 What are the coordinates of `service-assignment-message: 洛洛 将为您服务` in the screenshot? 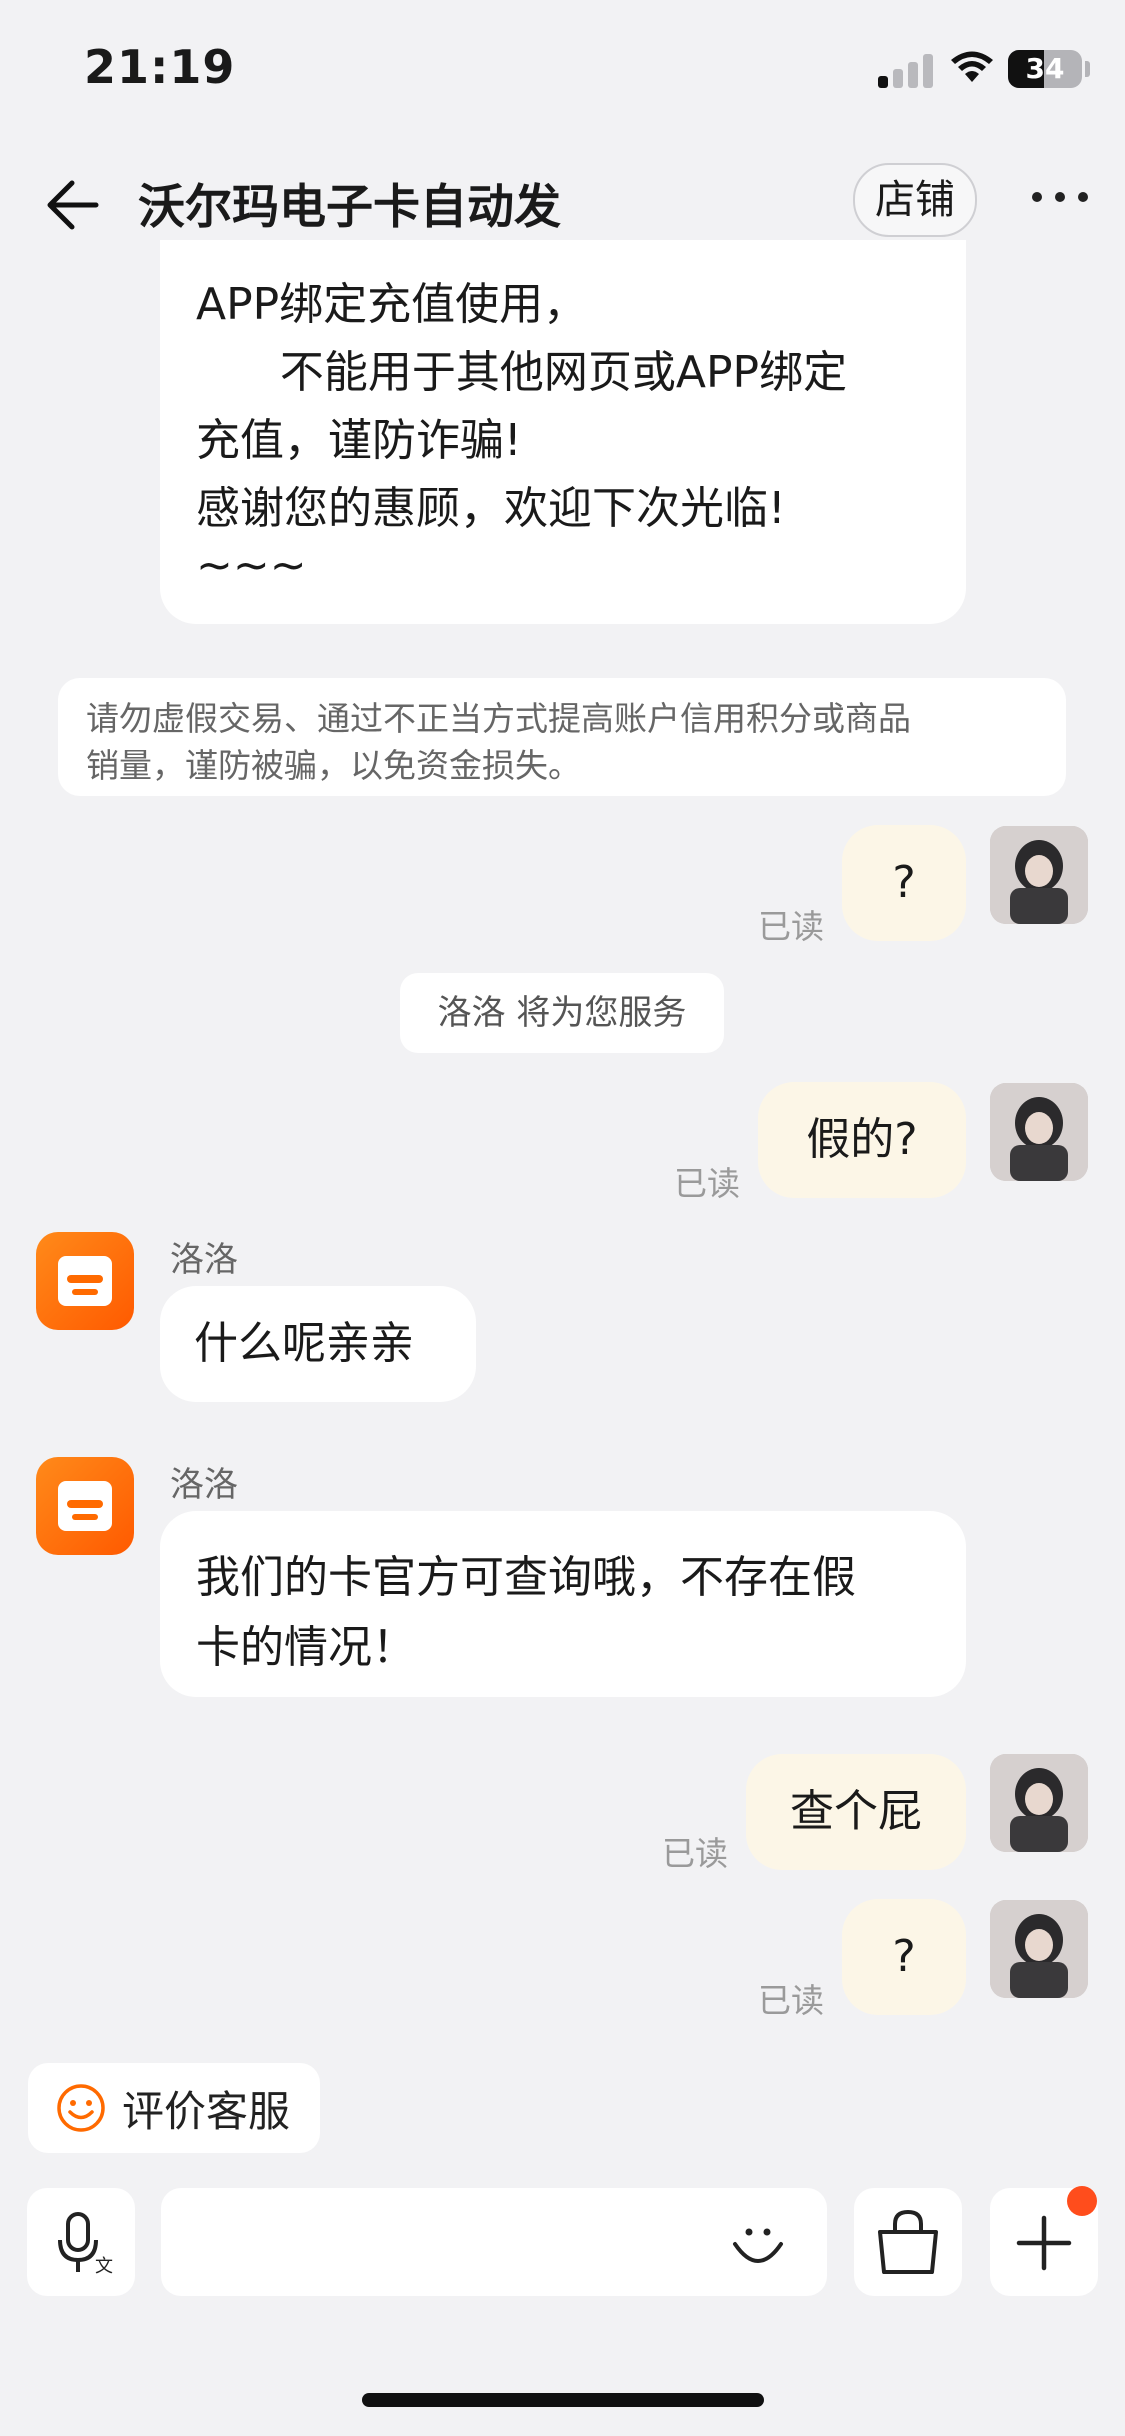 It's located at (562, 1013).